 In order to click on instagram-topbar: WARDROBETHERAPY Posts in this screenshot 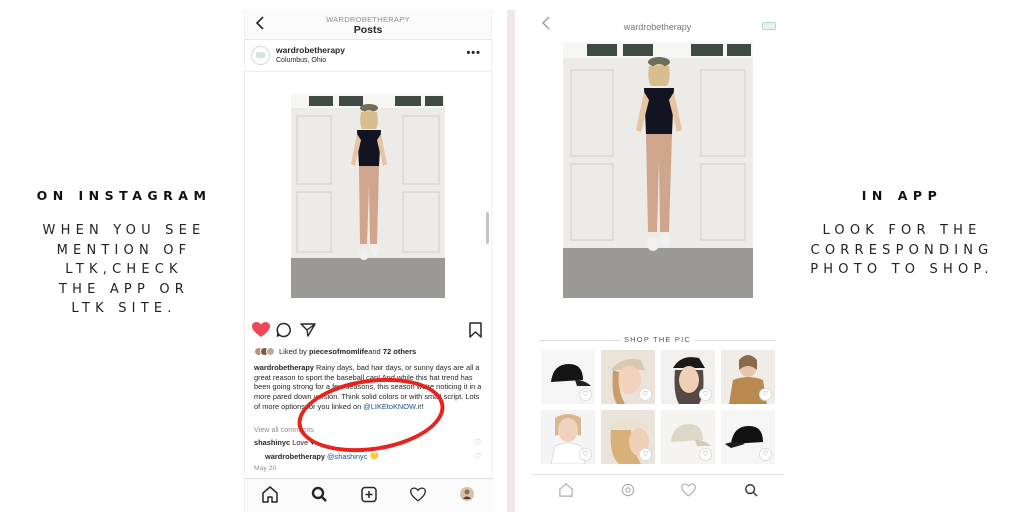, I will do `click(368, 25)`.